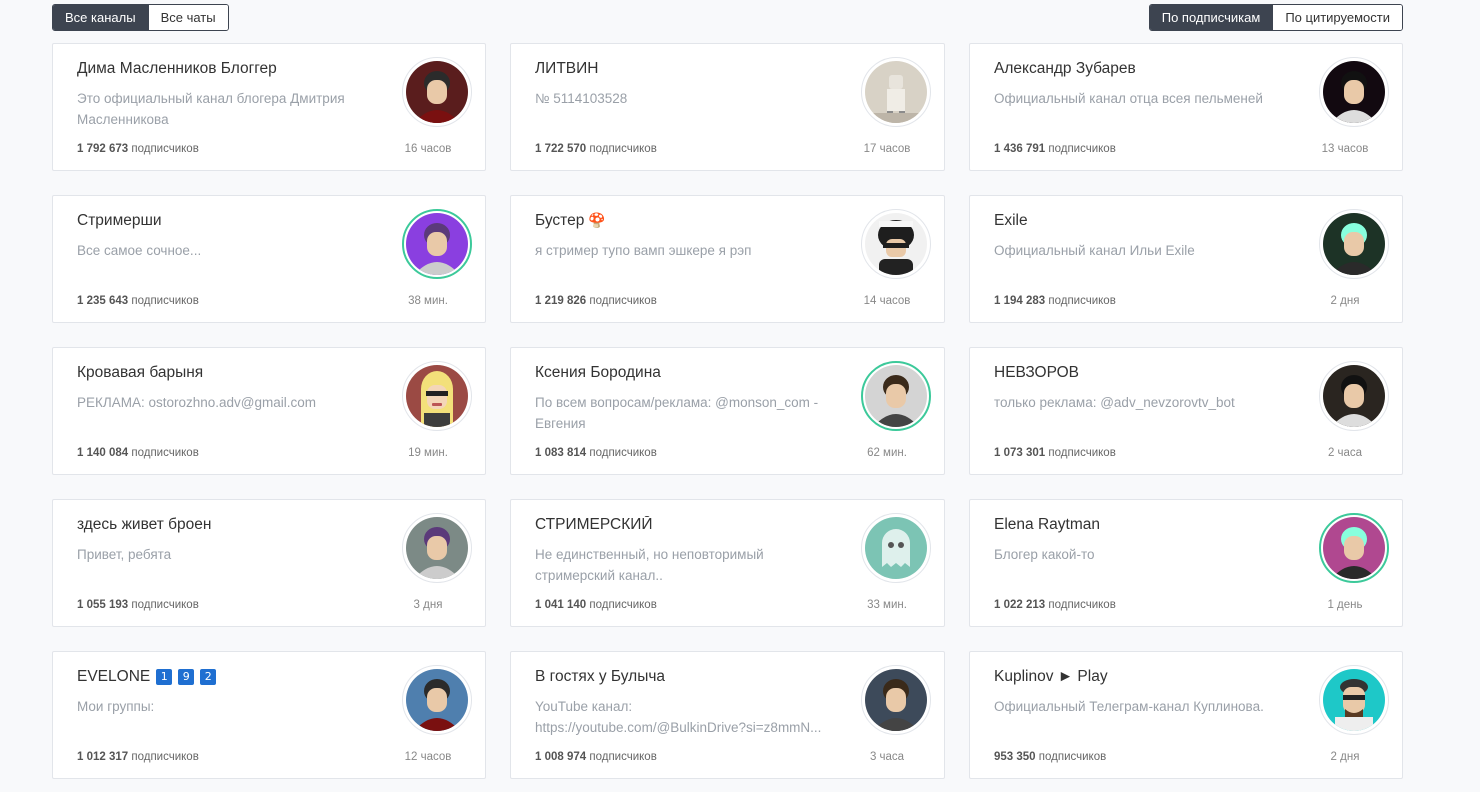 The image size is (1480, 792). I want to click on channel-title: Ксения Бородина, so click(689, 373).